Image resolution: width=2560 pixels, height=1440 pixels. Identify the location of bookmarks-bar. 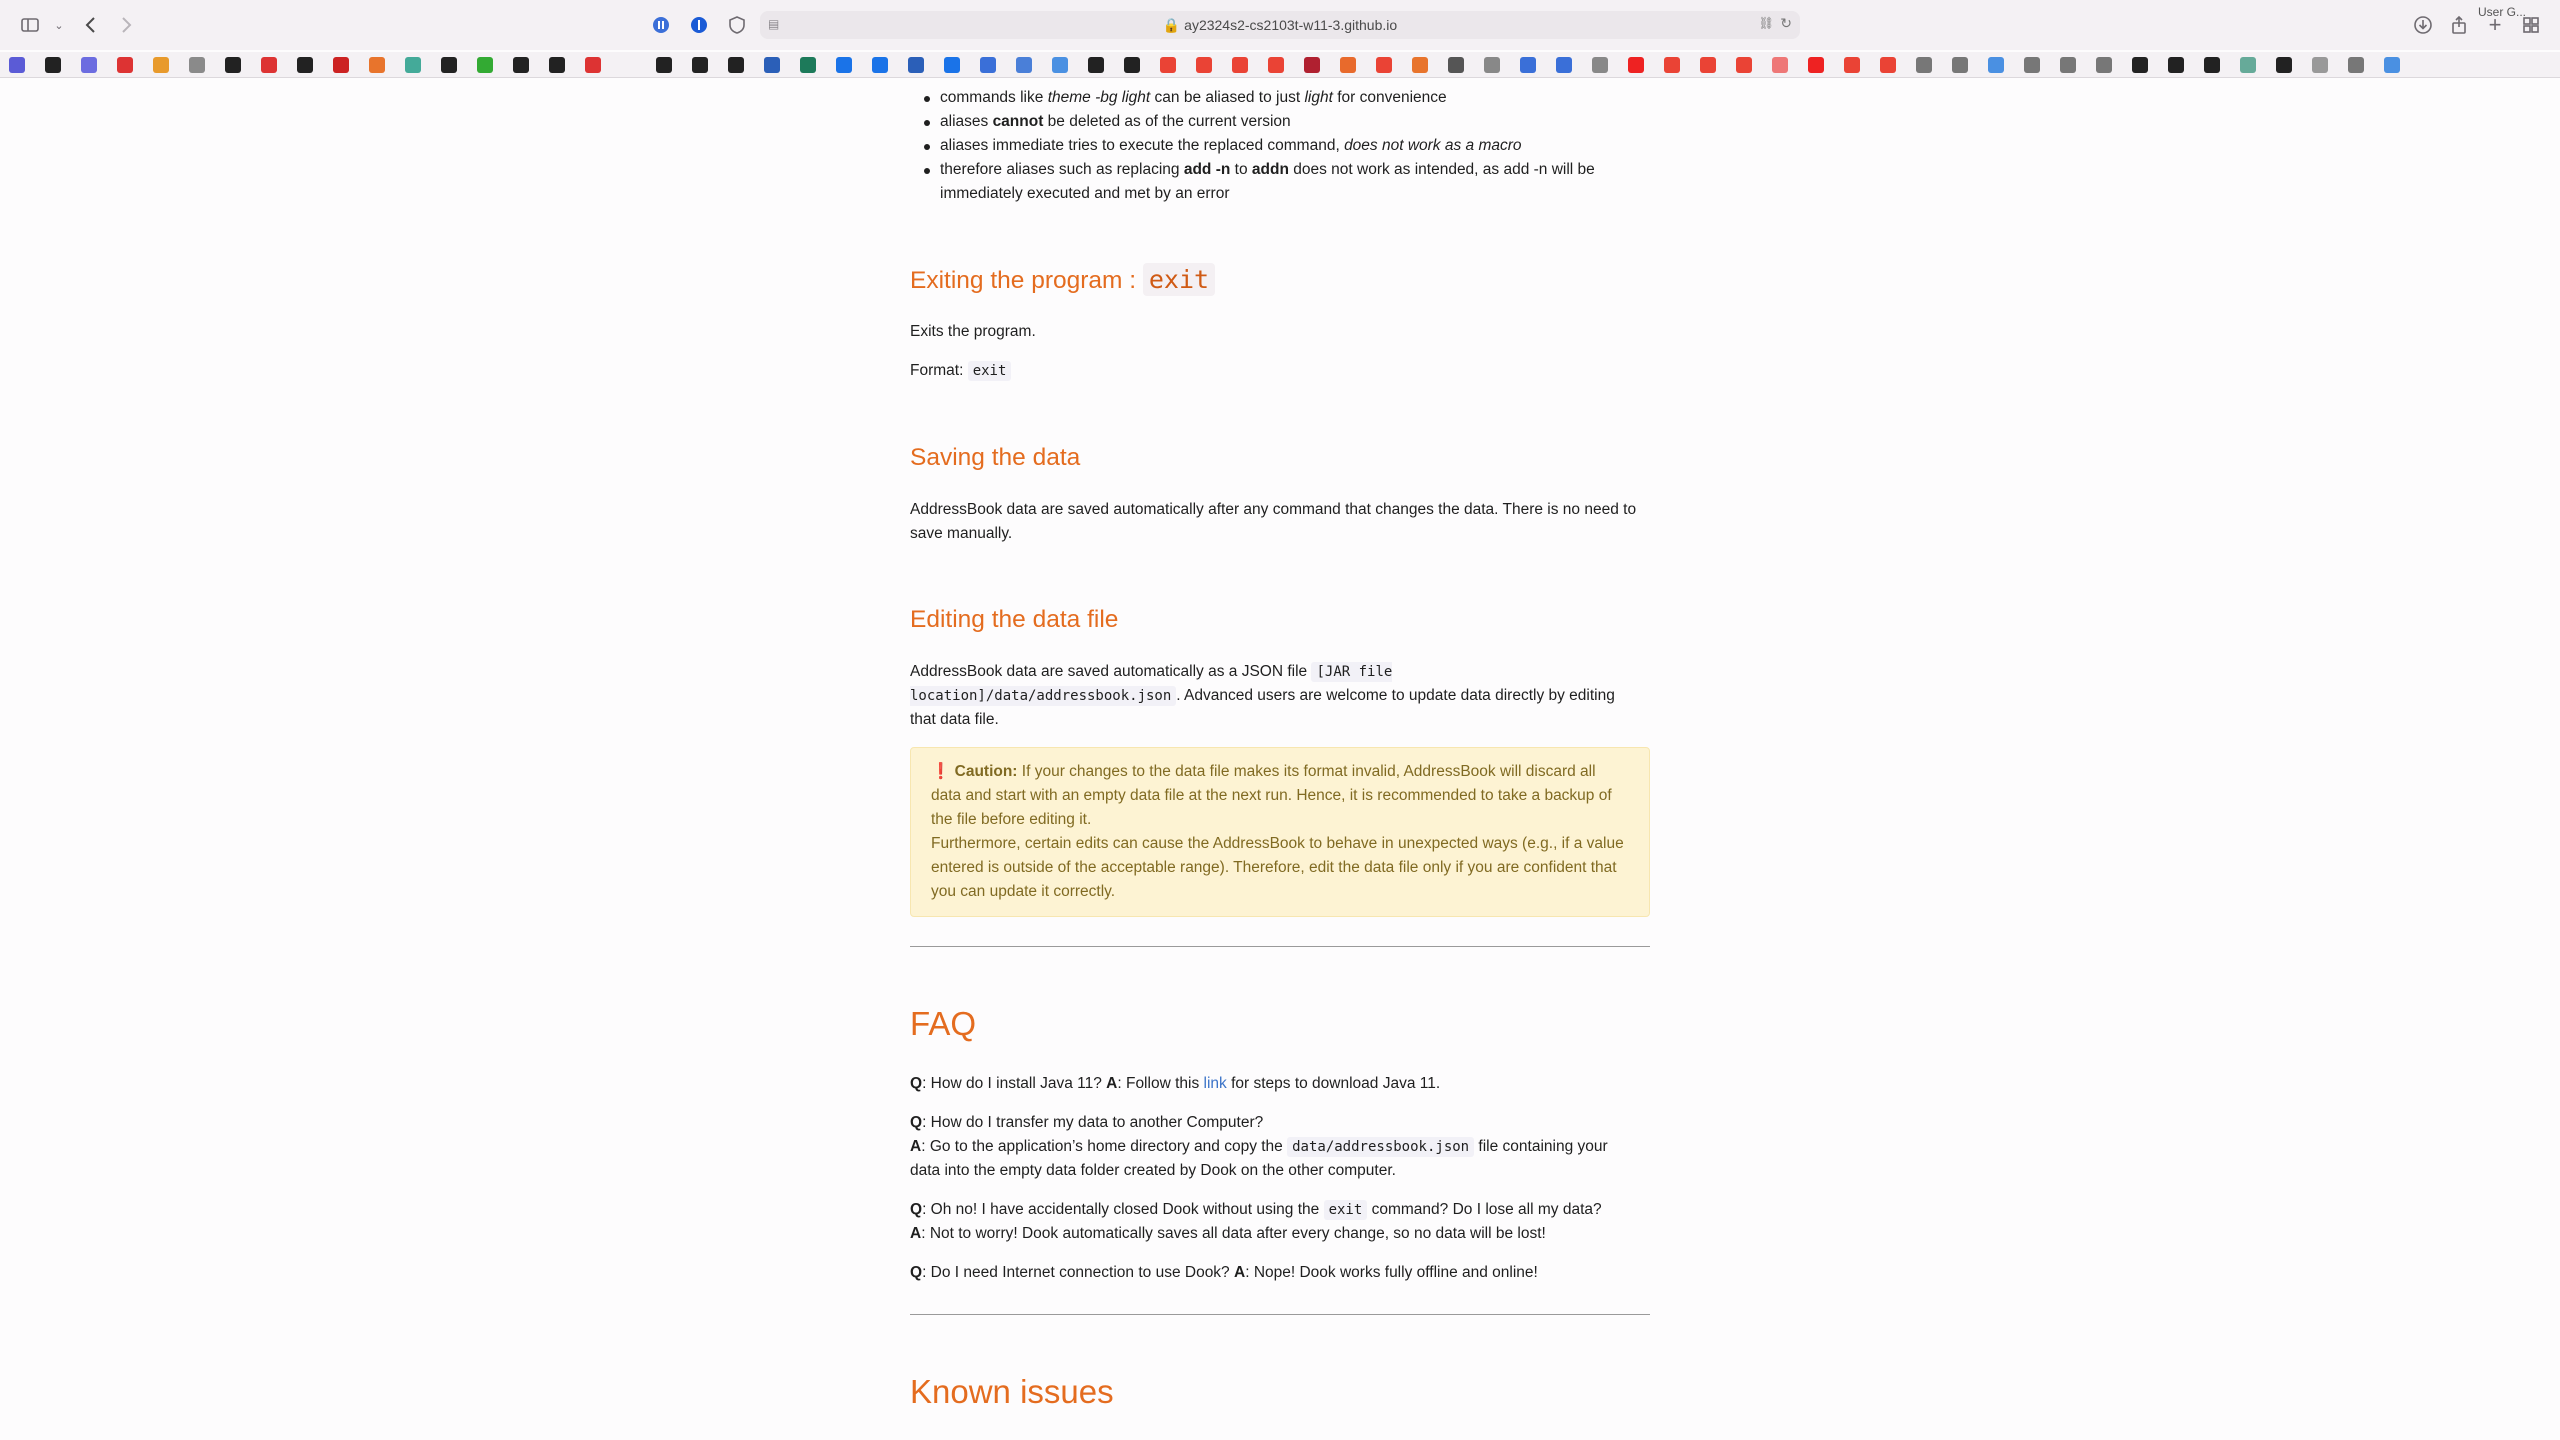
(1280, 65).